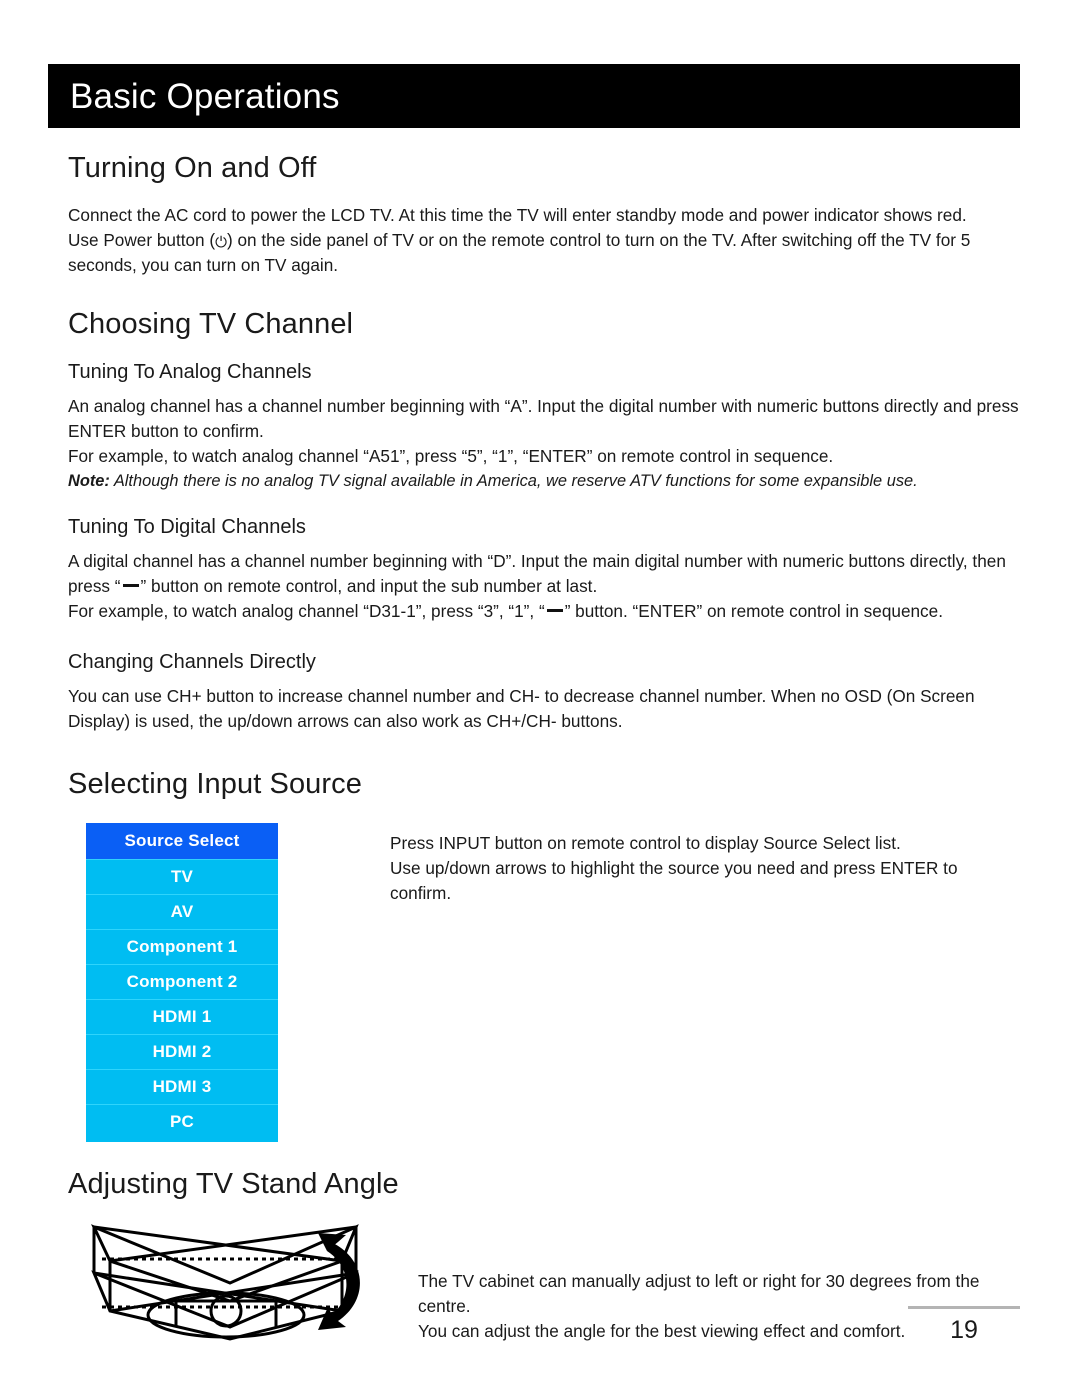  What do you see at coordinates (192, 168) in the screenshot?
I see `section-heading-turning-on-off: Turning On and Off` at bounding box center [192, 168].